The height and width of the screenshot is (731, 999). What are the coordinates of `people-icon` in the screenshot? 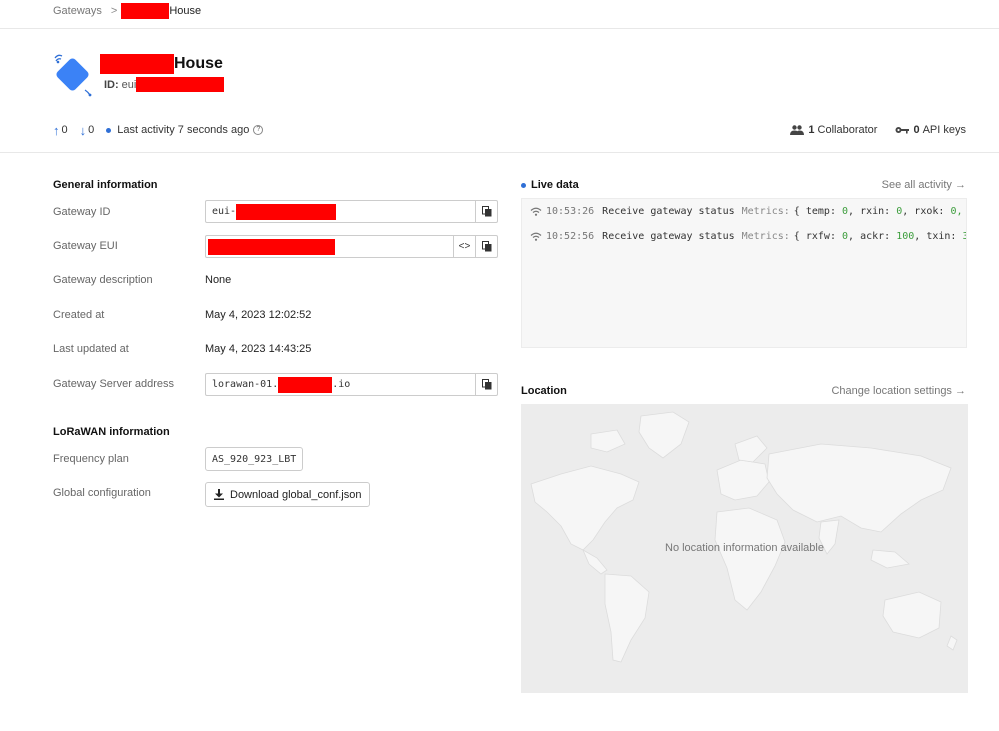 It's located at (797, 130).